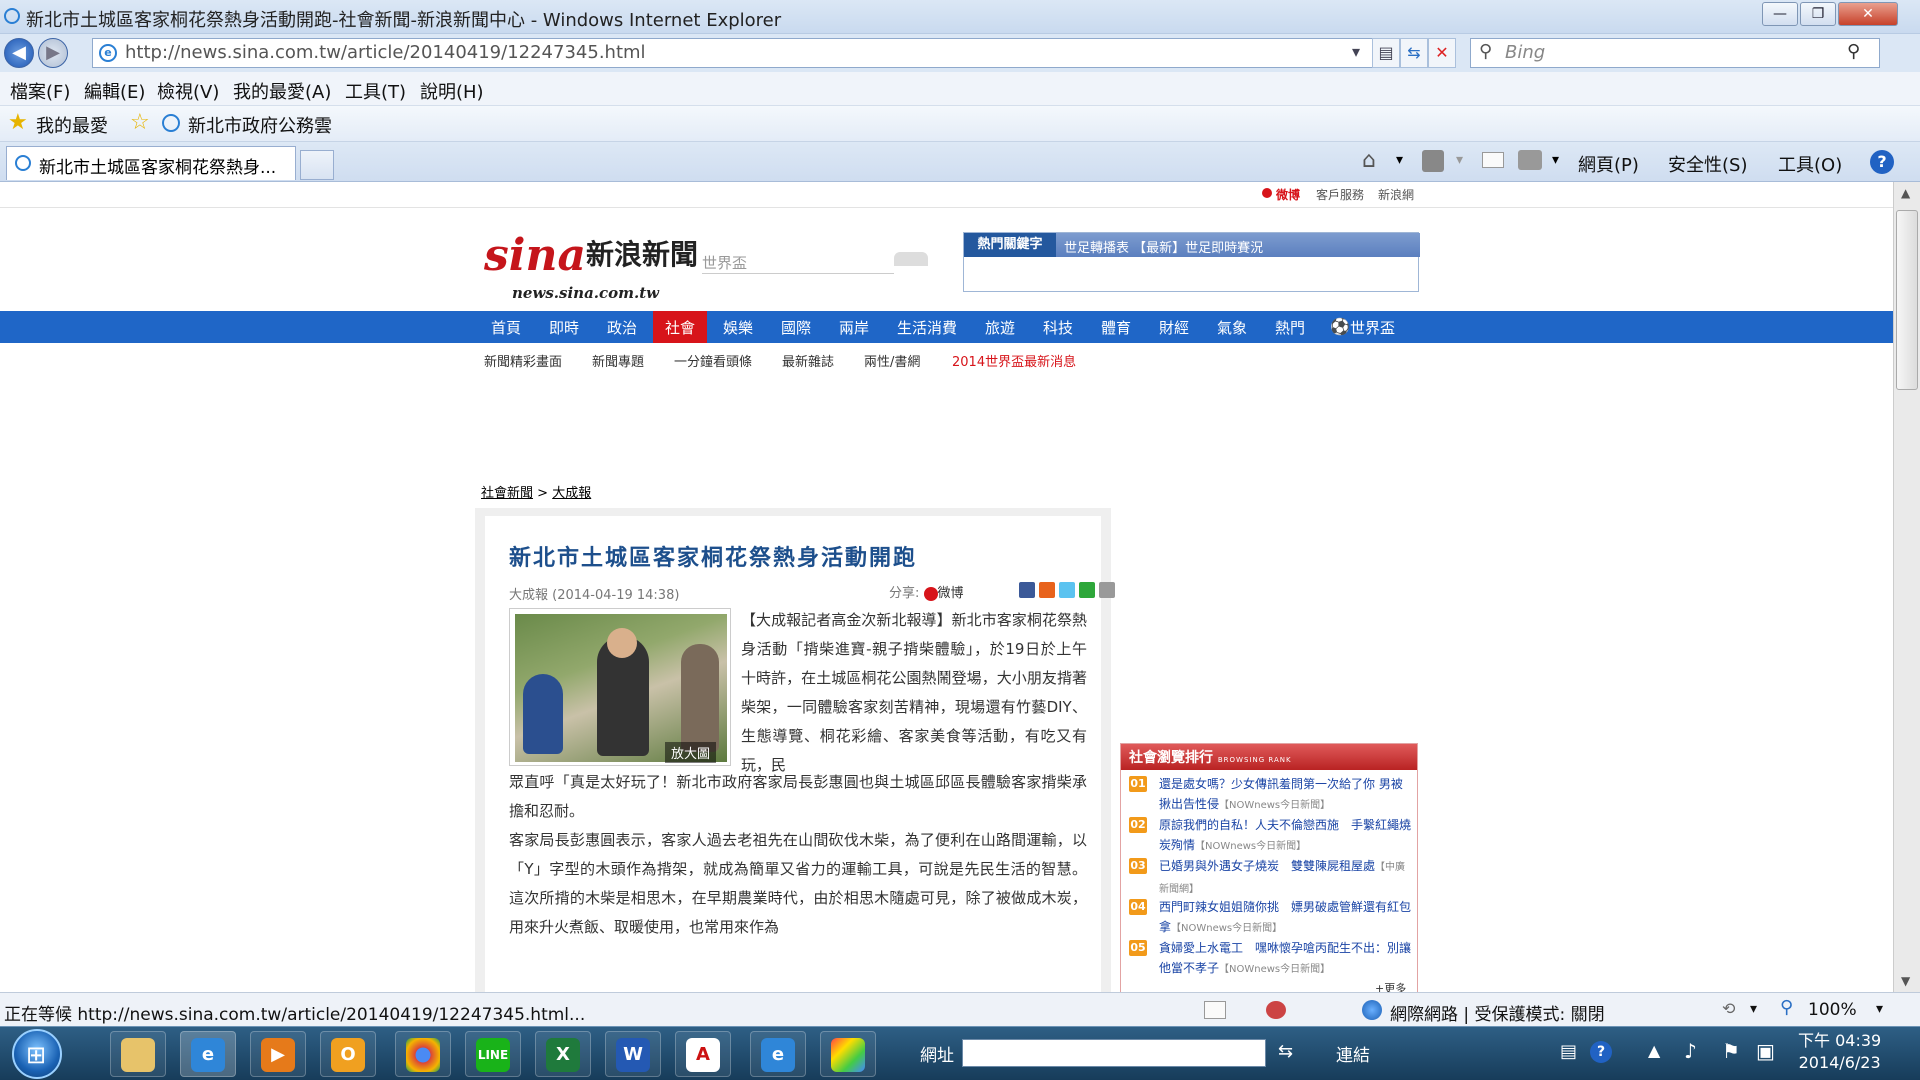  Describe the element at coordinates (680, 327) in the screenshot. I see `nav-society: 社會` at that location.